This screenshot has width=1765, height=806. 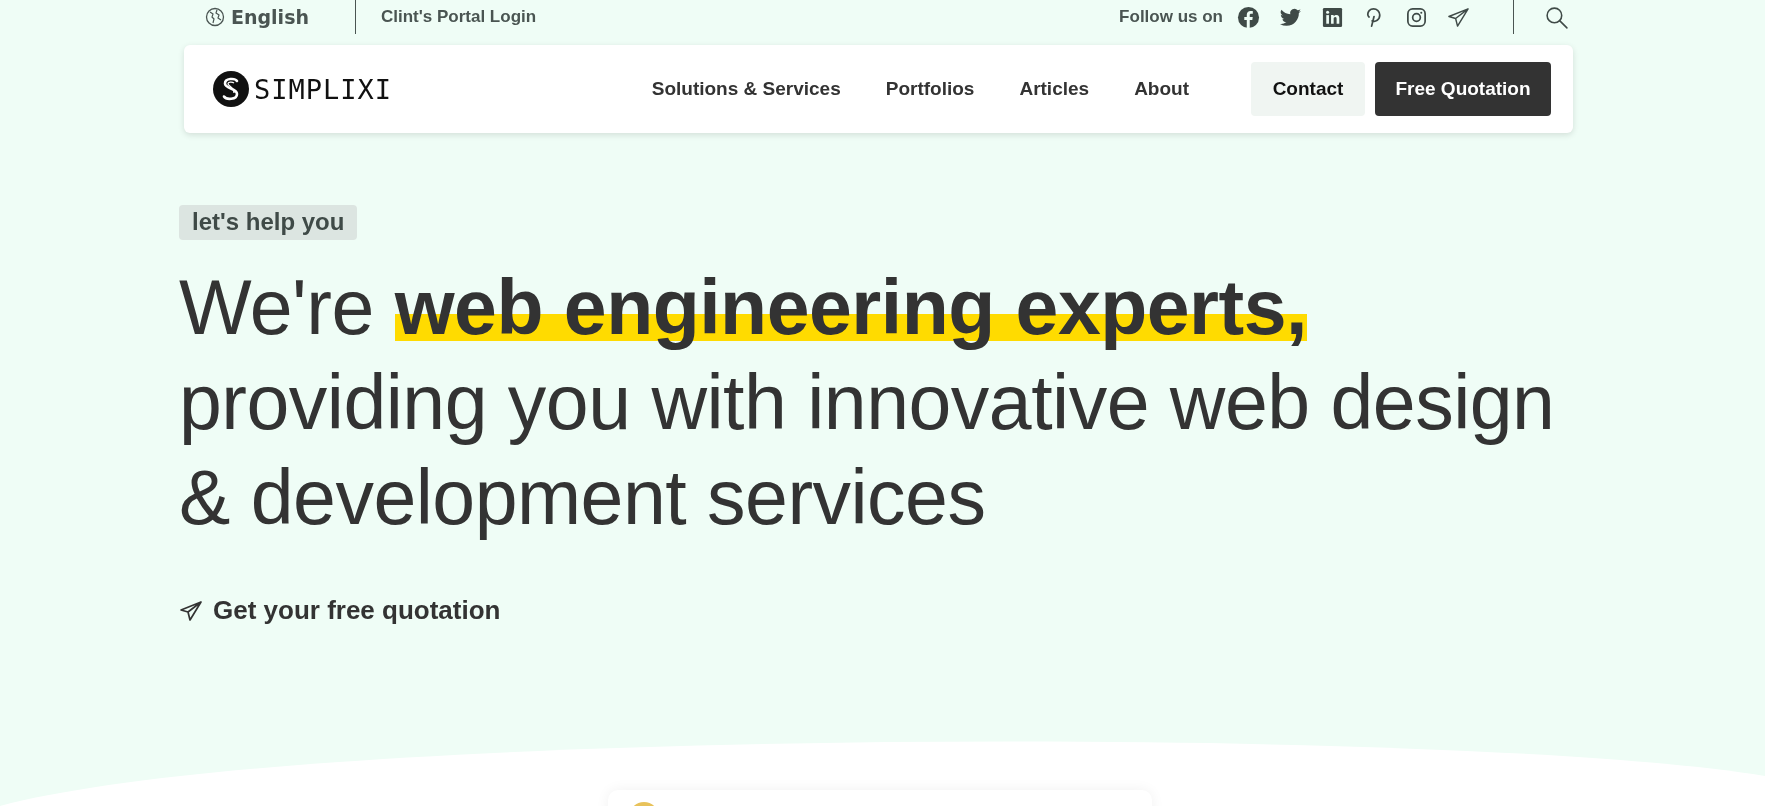 What do you see at coordinates (1171, 17) in the screenshot?
I see `follow-label: Follow us on` at bounding box center [1171, 17].